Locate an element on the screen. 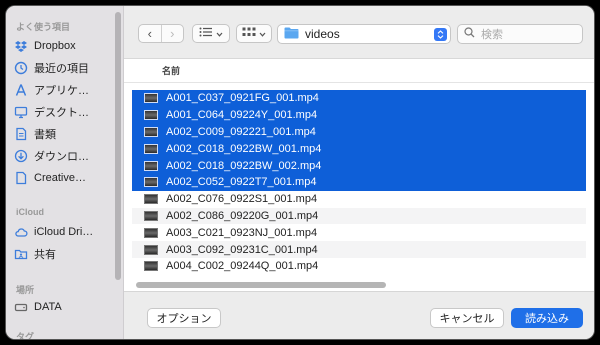 The image size is (600, 345). search-icon is located at coordinates (469, 34).